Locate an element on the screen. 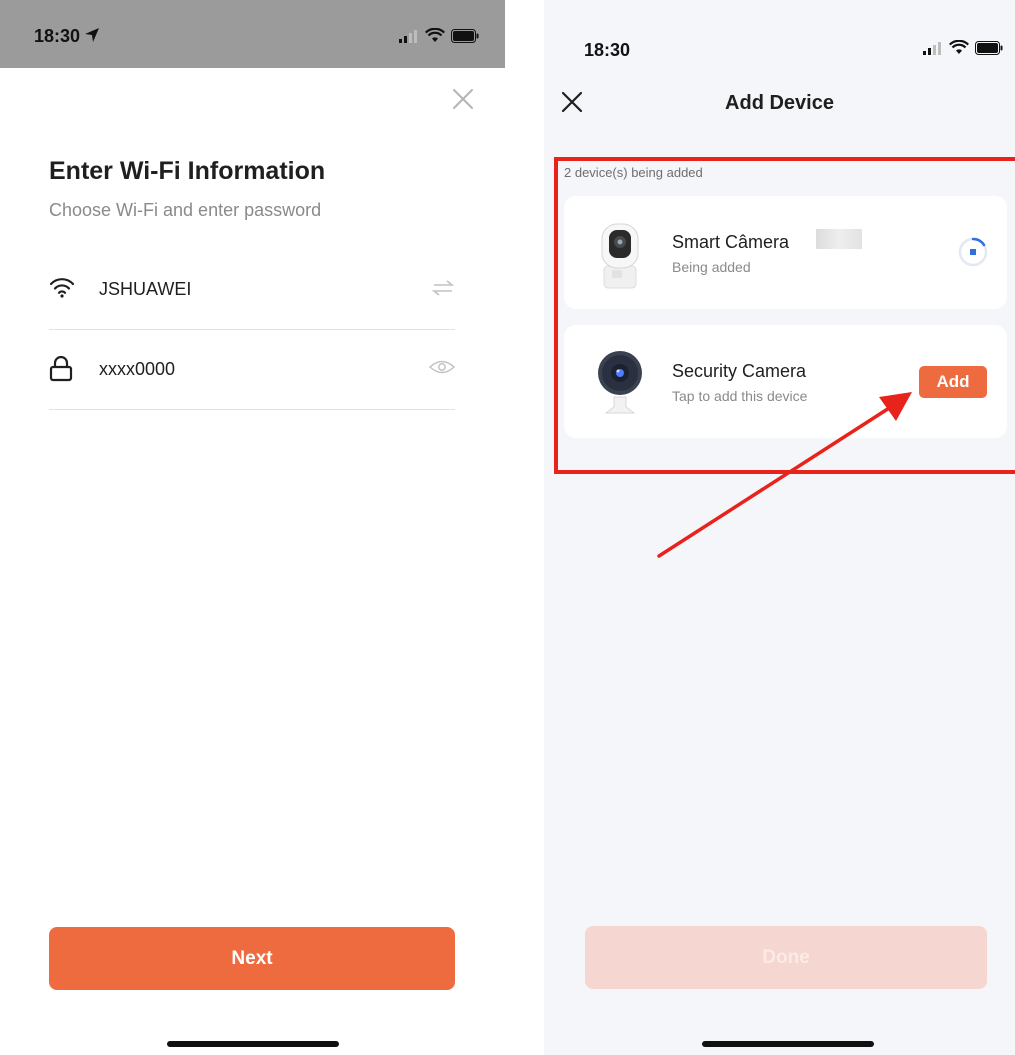  close-icon is located at coordinates (463, 99).